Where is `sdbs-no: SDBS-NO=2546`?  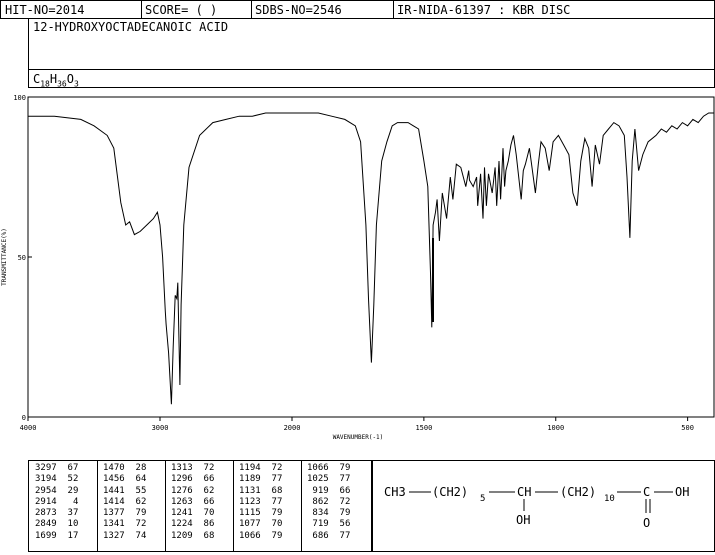
sdbs-no: SDBS-NO=2546 is located at coordinates (298, 10).